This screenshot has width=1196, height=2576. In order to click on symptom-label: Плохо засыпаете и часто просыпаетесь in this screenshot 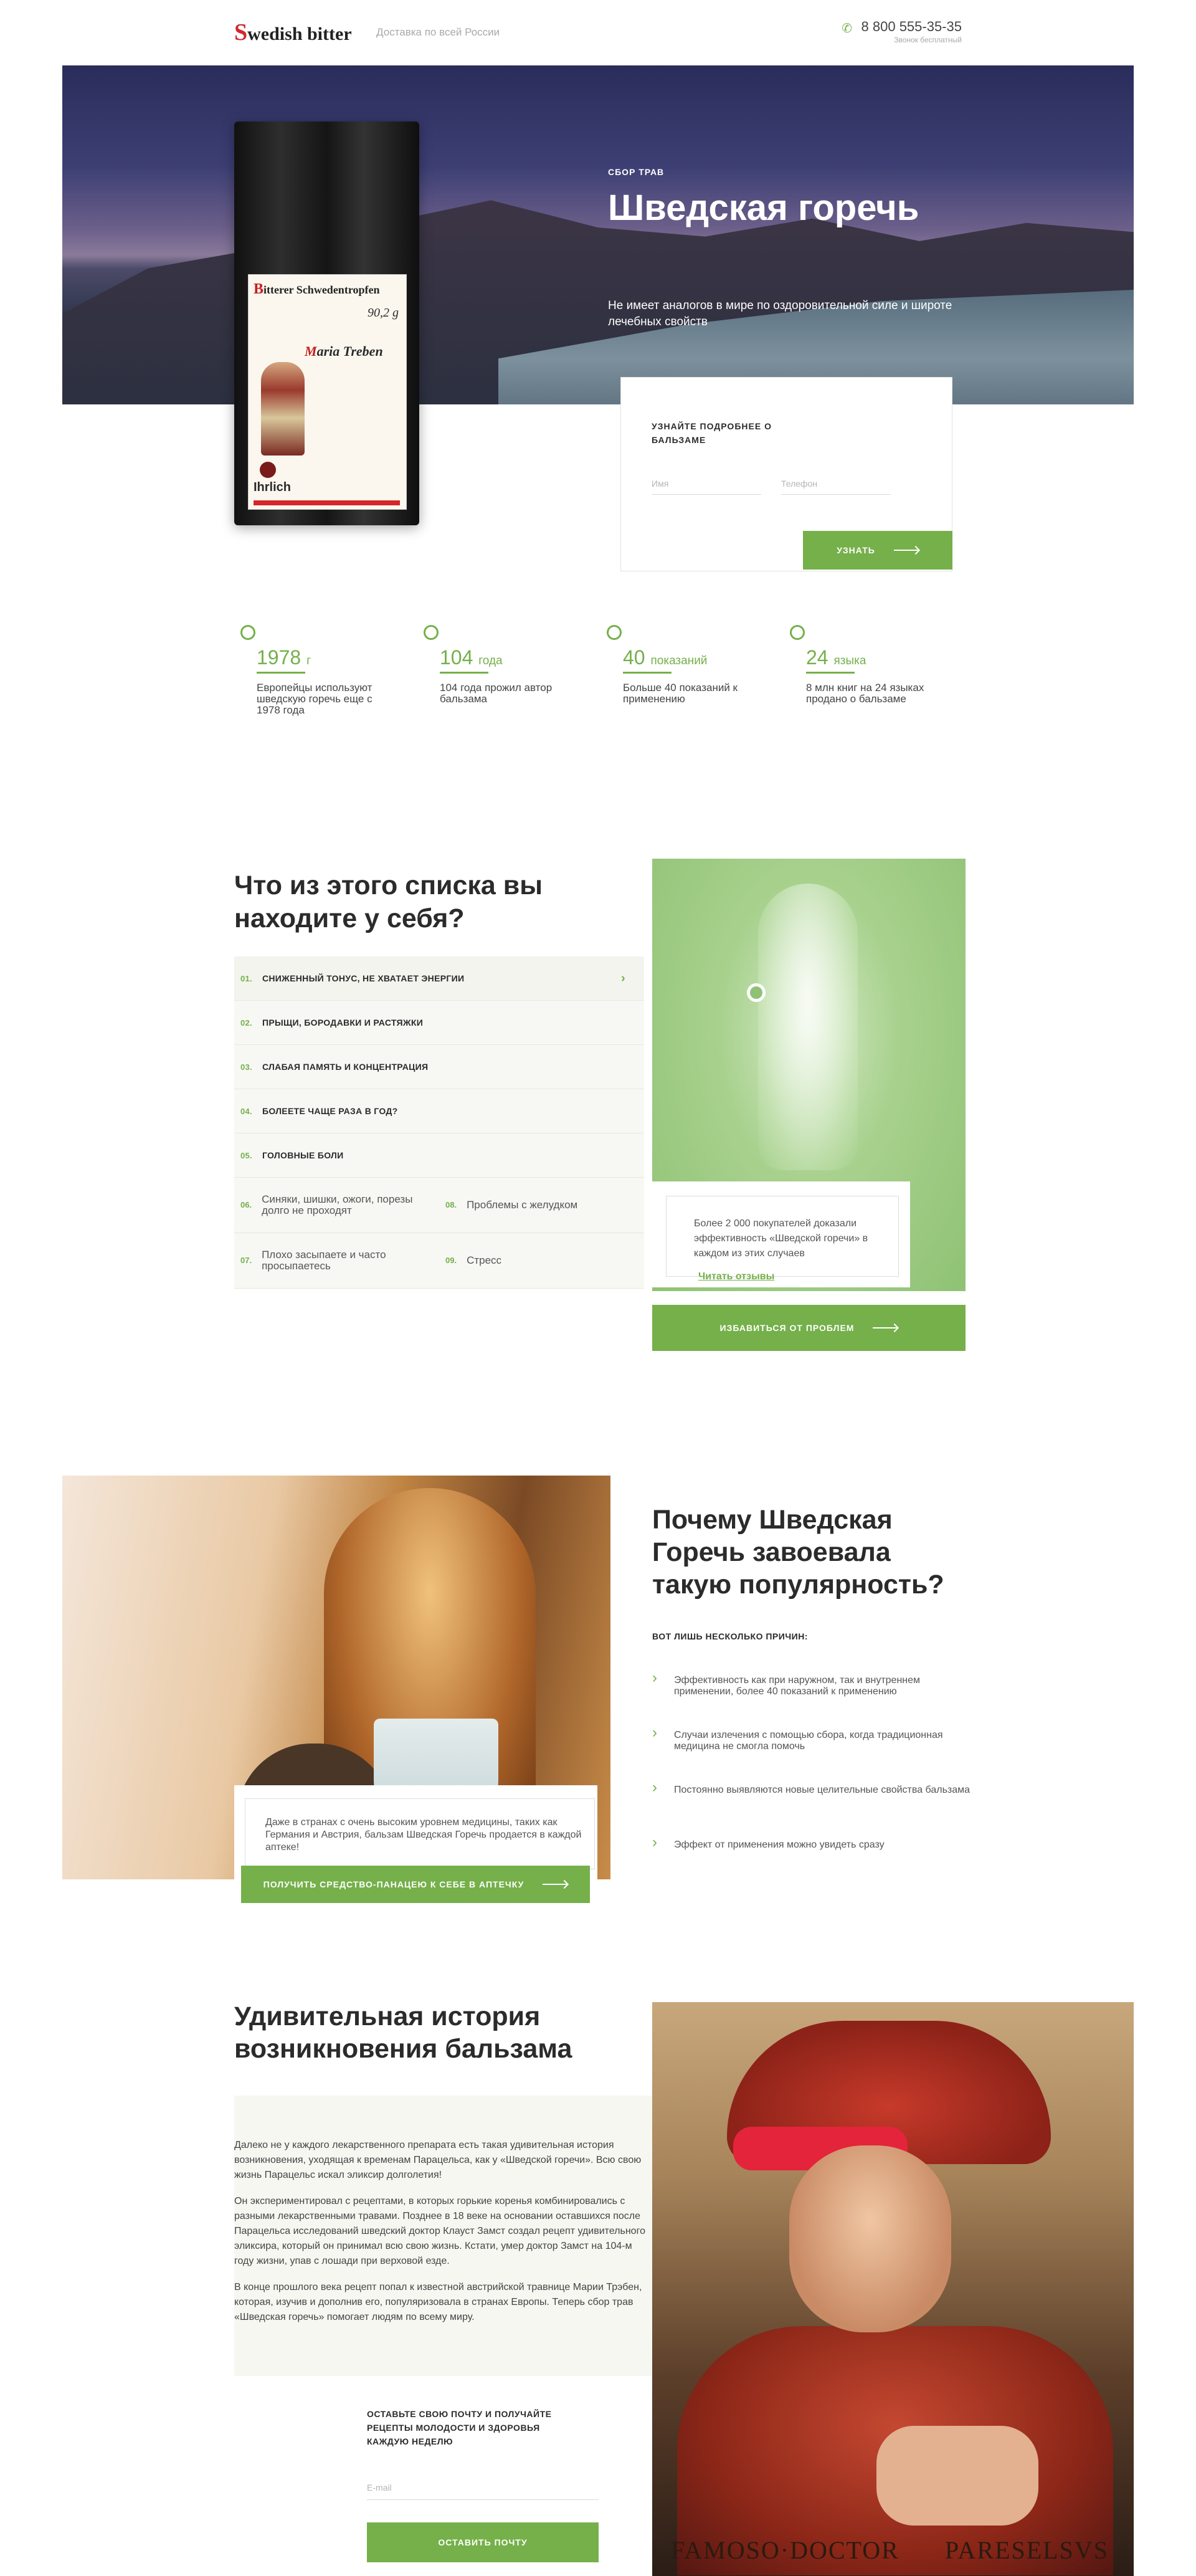, I will do `click(324, 1260)`.